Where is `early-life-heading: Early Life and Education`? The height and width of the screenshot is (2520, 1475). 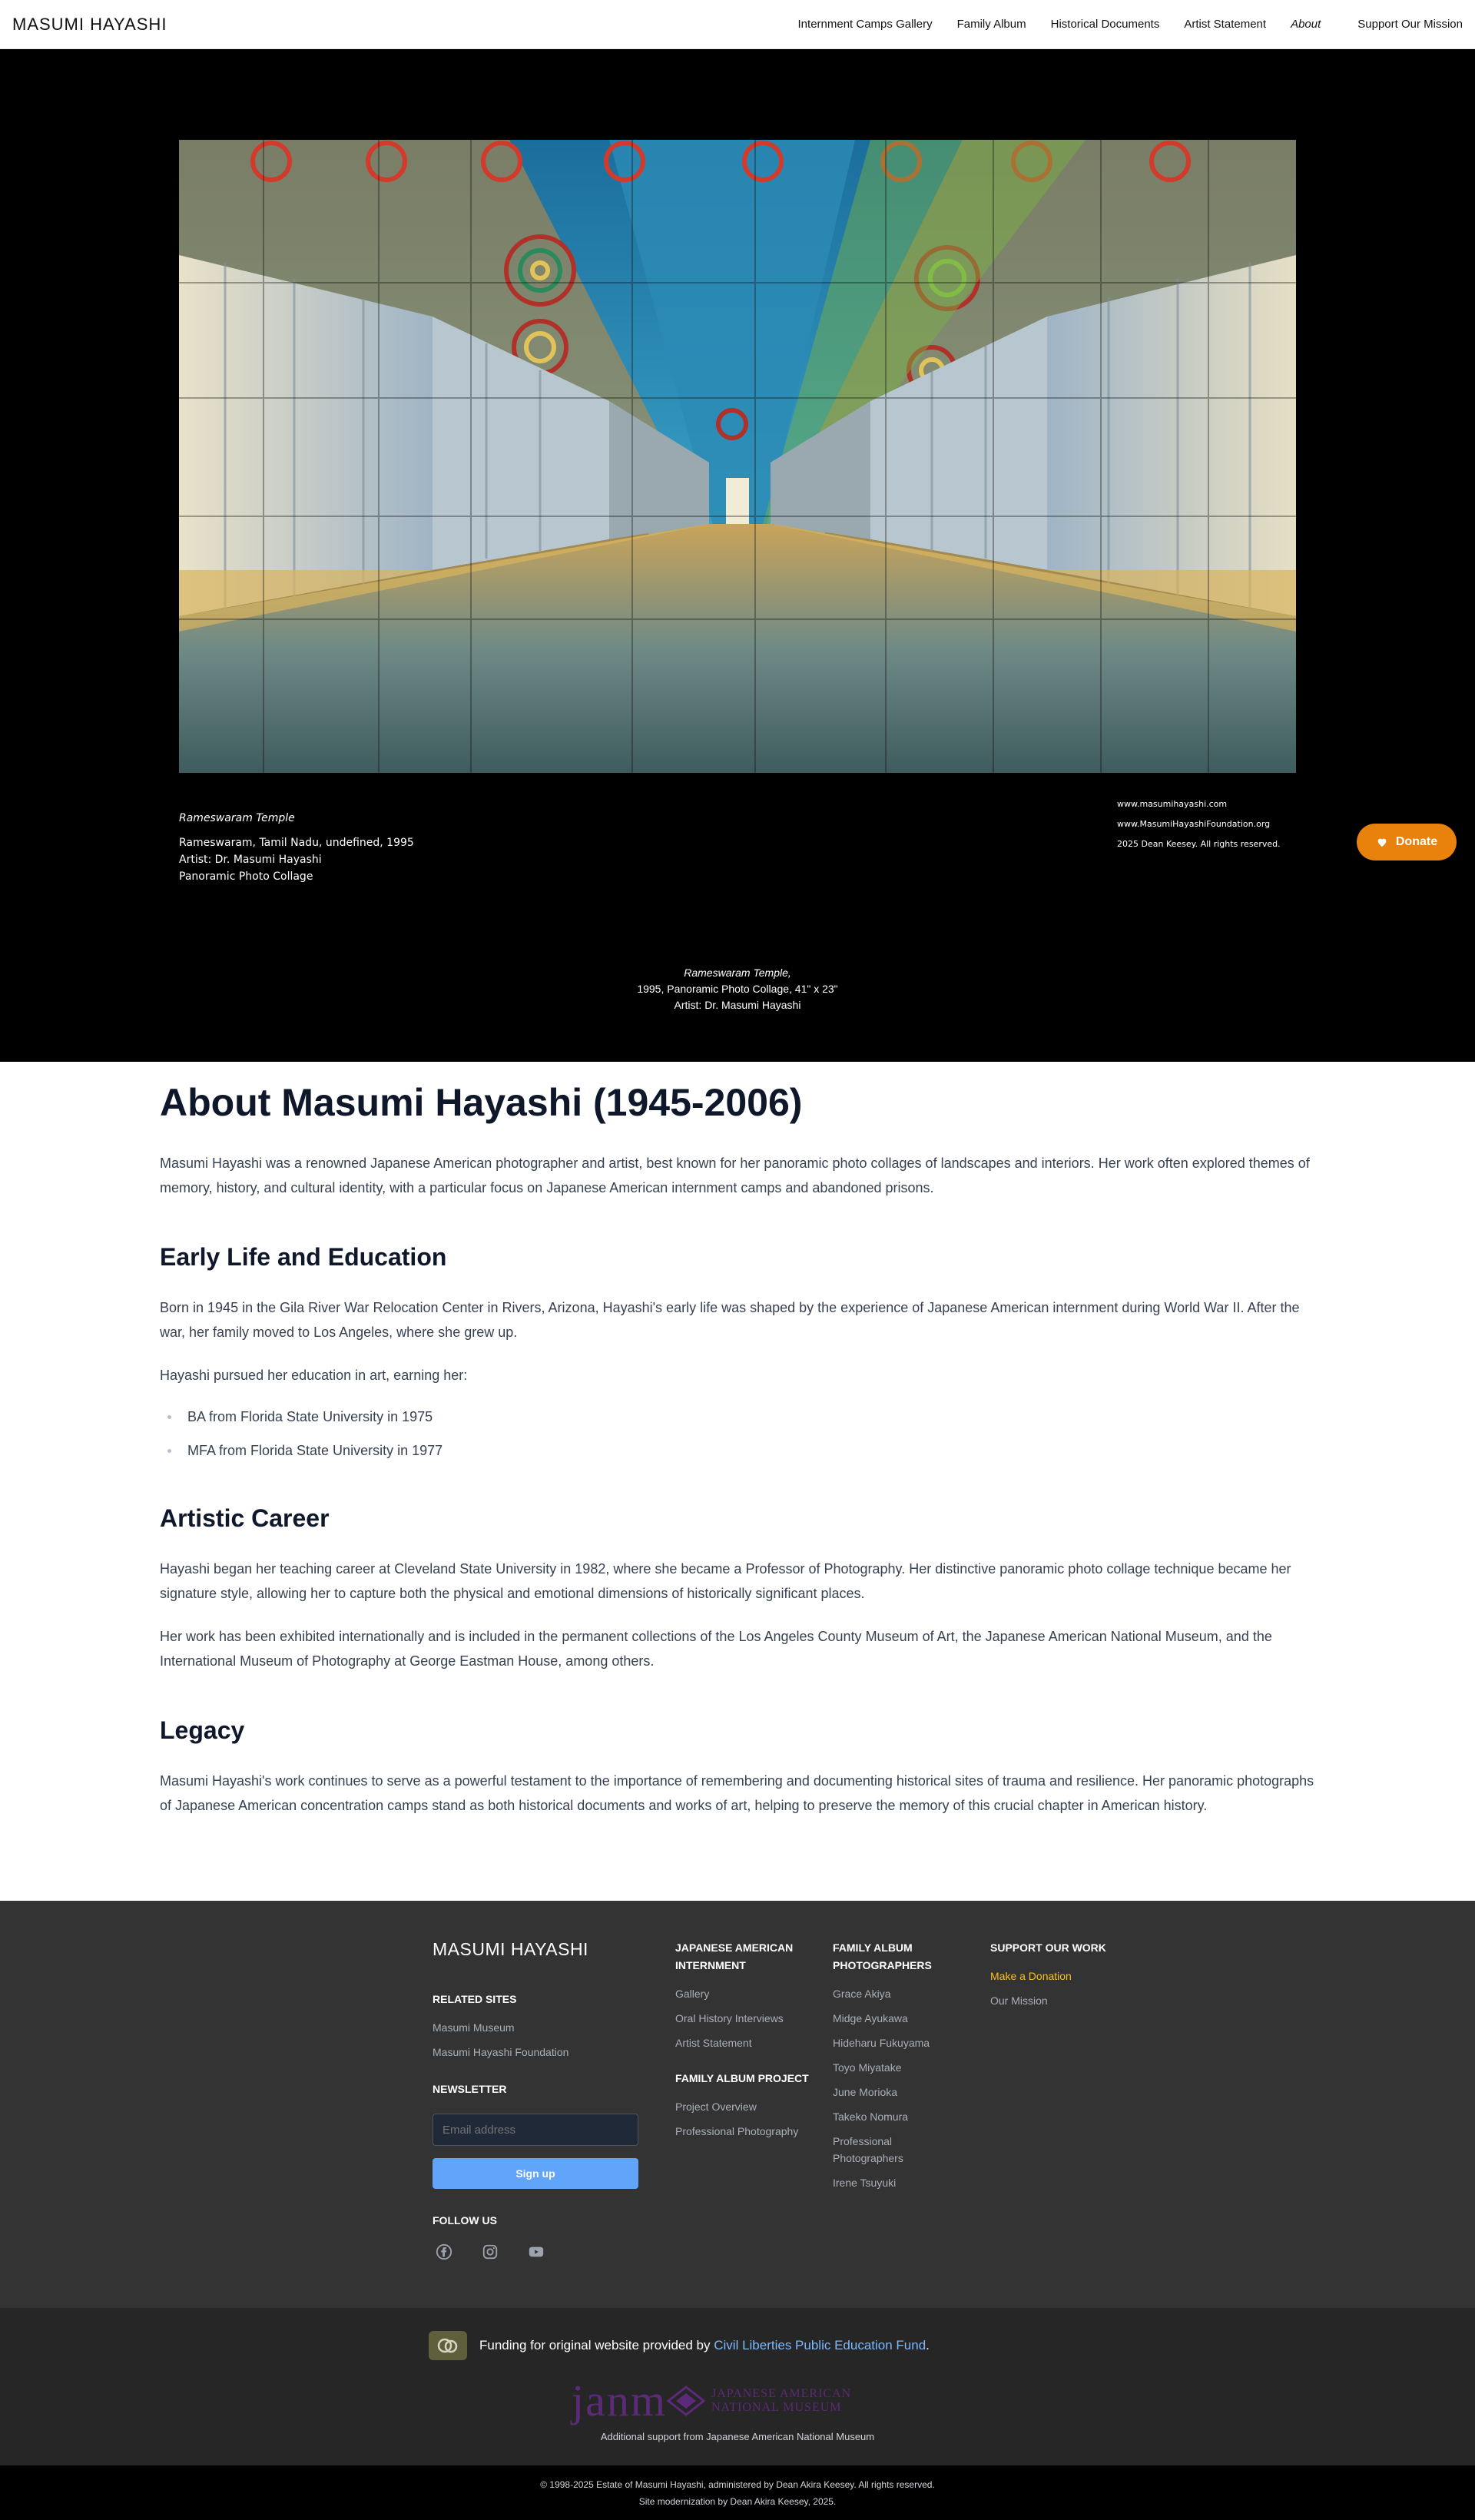
early-life-heading: Early Life and Education is located at coordinates (303, 1257).